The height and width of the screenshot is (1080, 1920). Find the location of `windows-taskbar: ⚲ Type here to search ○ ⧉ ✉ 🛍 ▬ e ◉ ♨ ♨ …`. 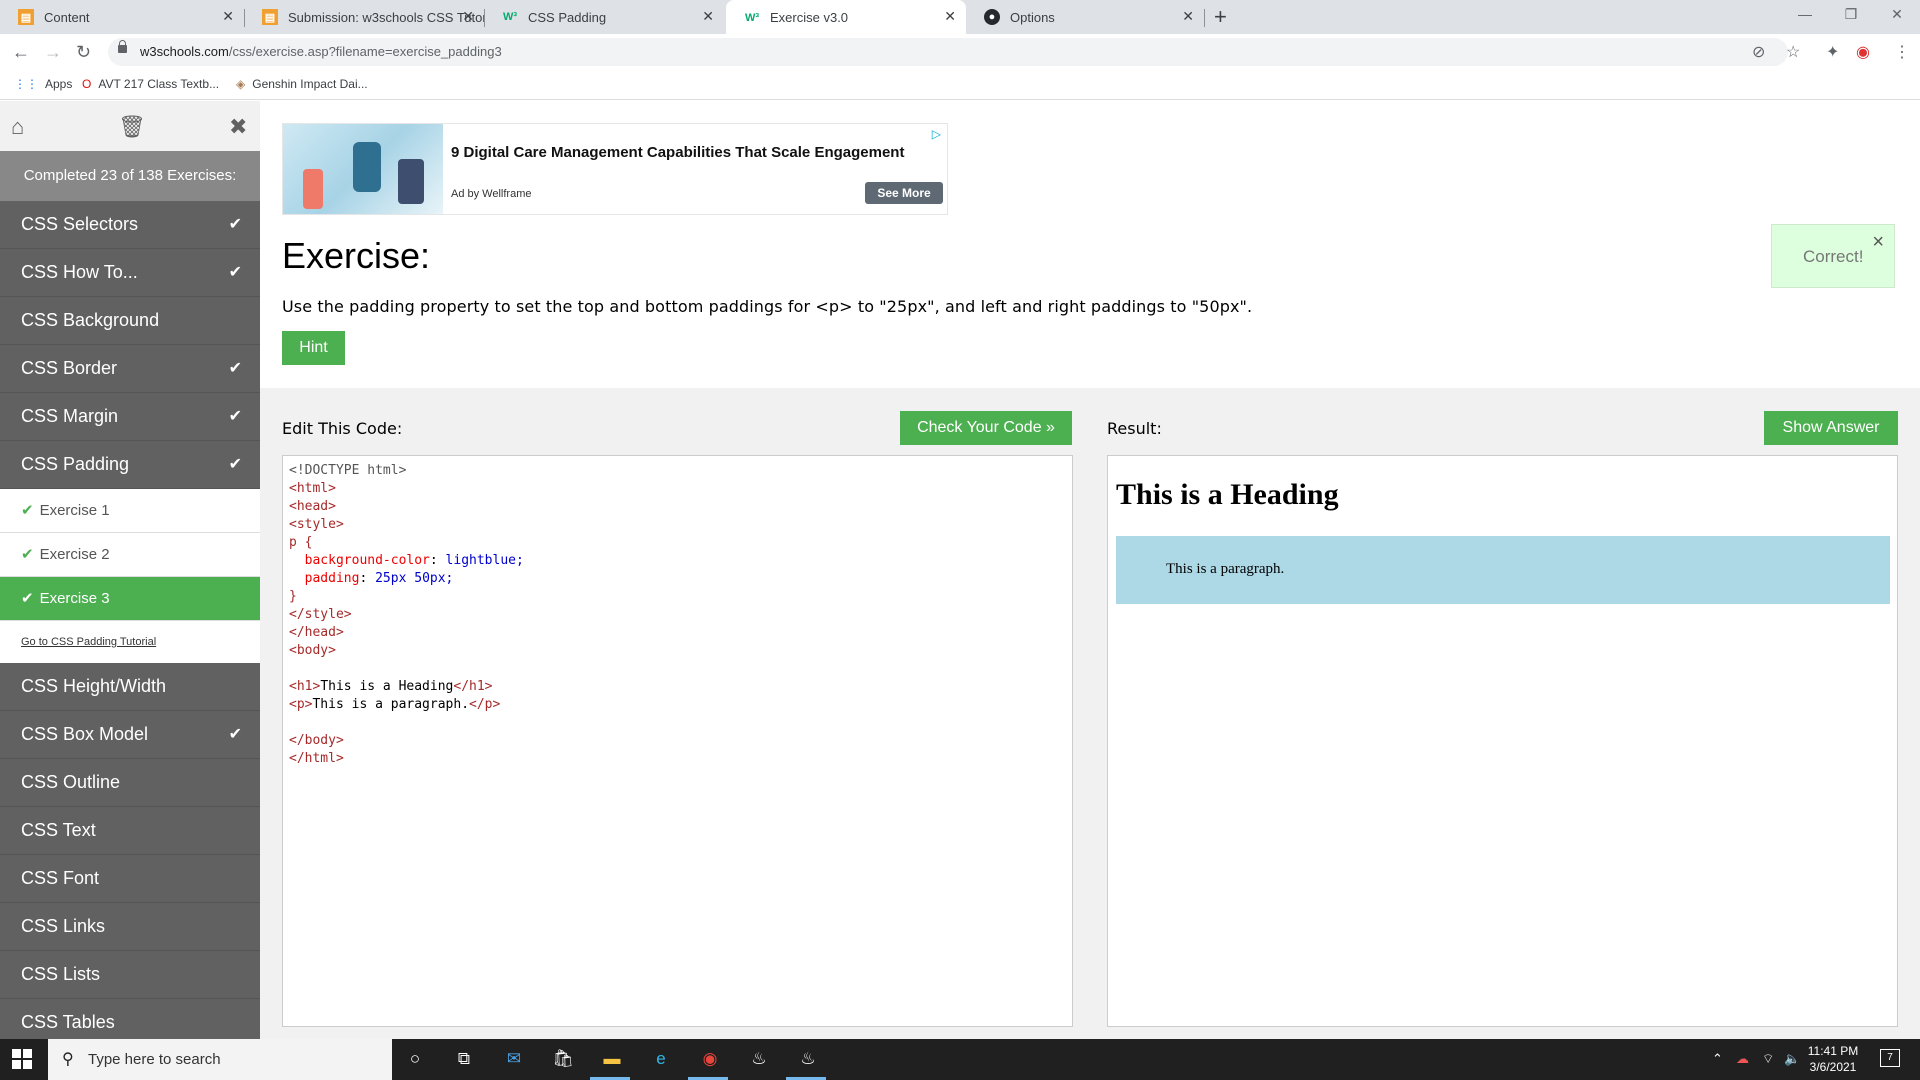

windows-taskbar: ⚲ Type here to search ○ ⧉ ✉ 🛍 ▬ e ◉ ♨ ♨ … is located at coordinates (960, 1059).